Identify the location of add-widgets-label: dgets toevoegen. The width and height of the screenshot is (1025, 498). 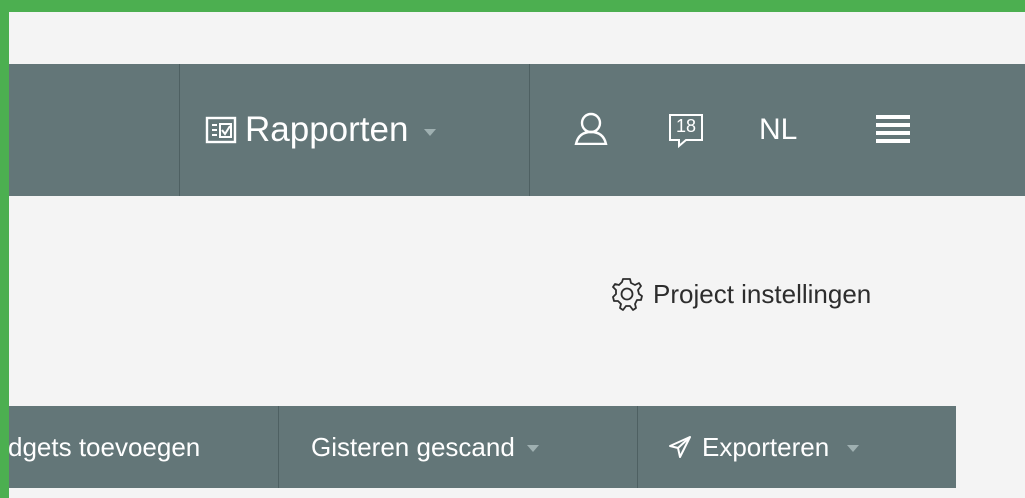
(105, 446).